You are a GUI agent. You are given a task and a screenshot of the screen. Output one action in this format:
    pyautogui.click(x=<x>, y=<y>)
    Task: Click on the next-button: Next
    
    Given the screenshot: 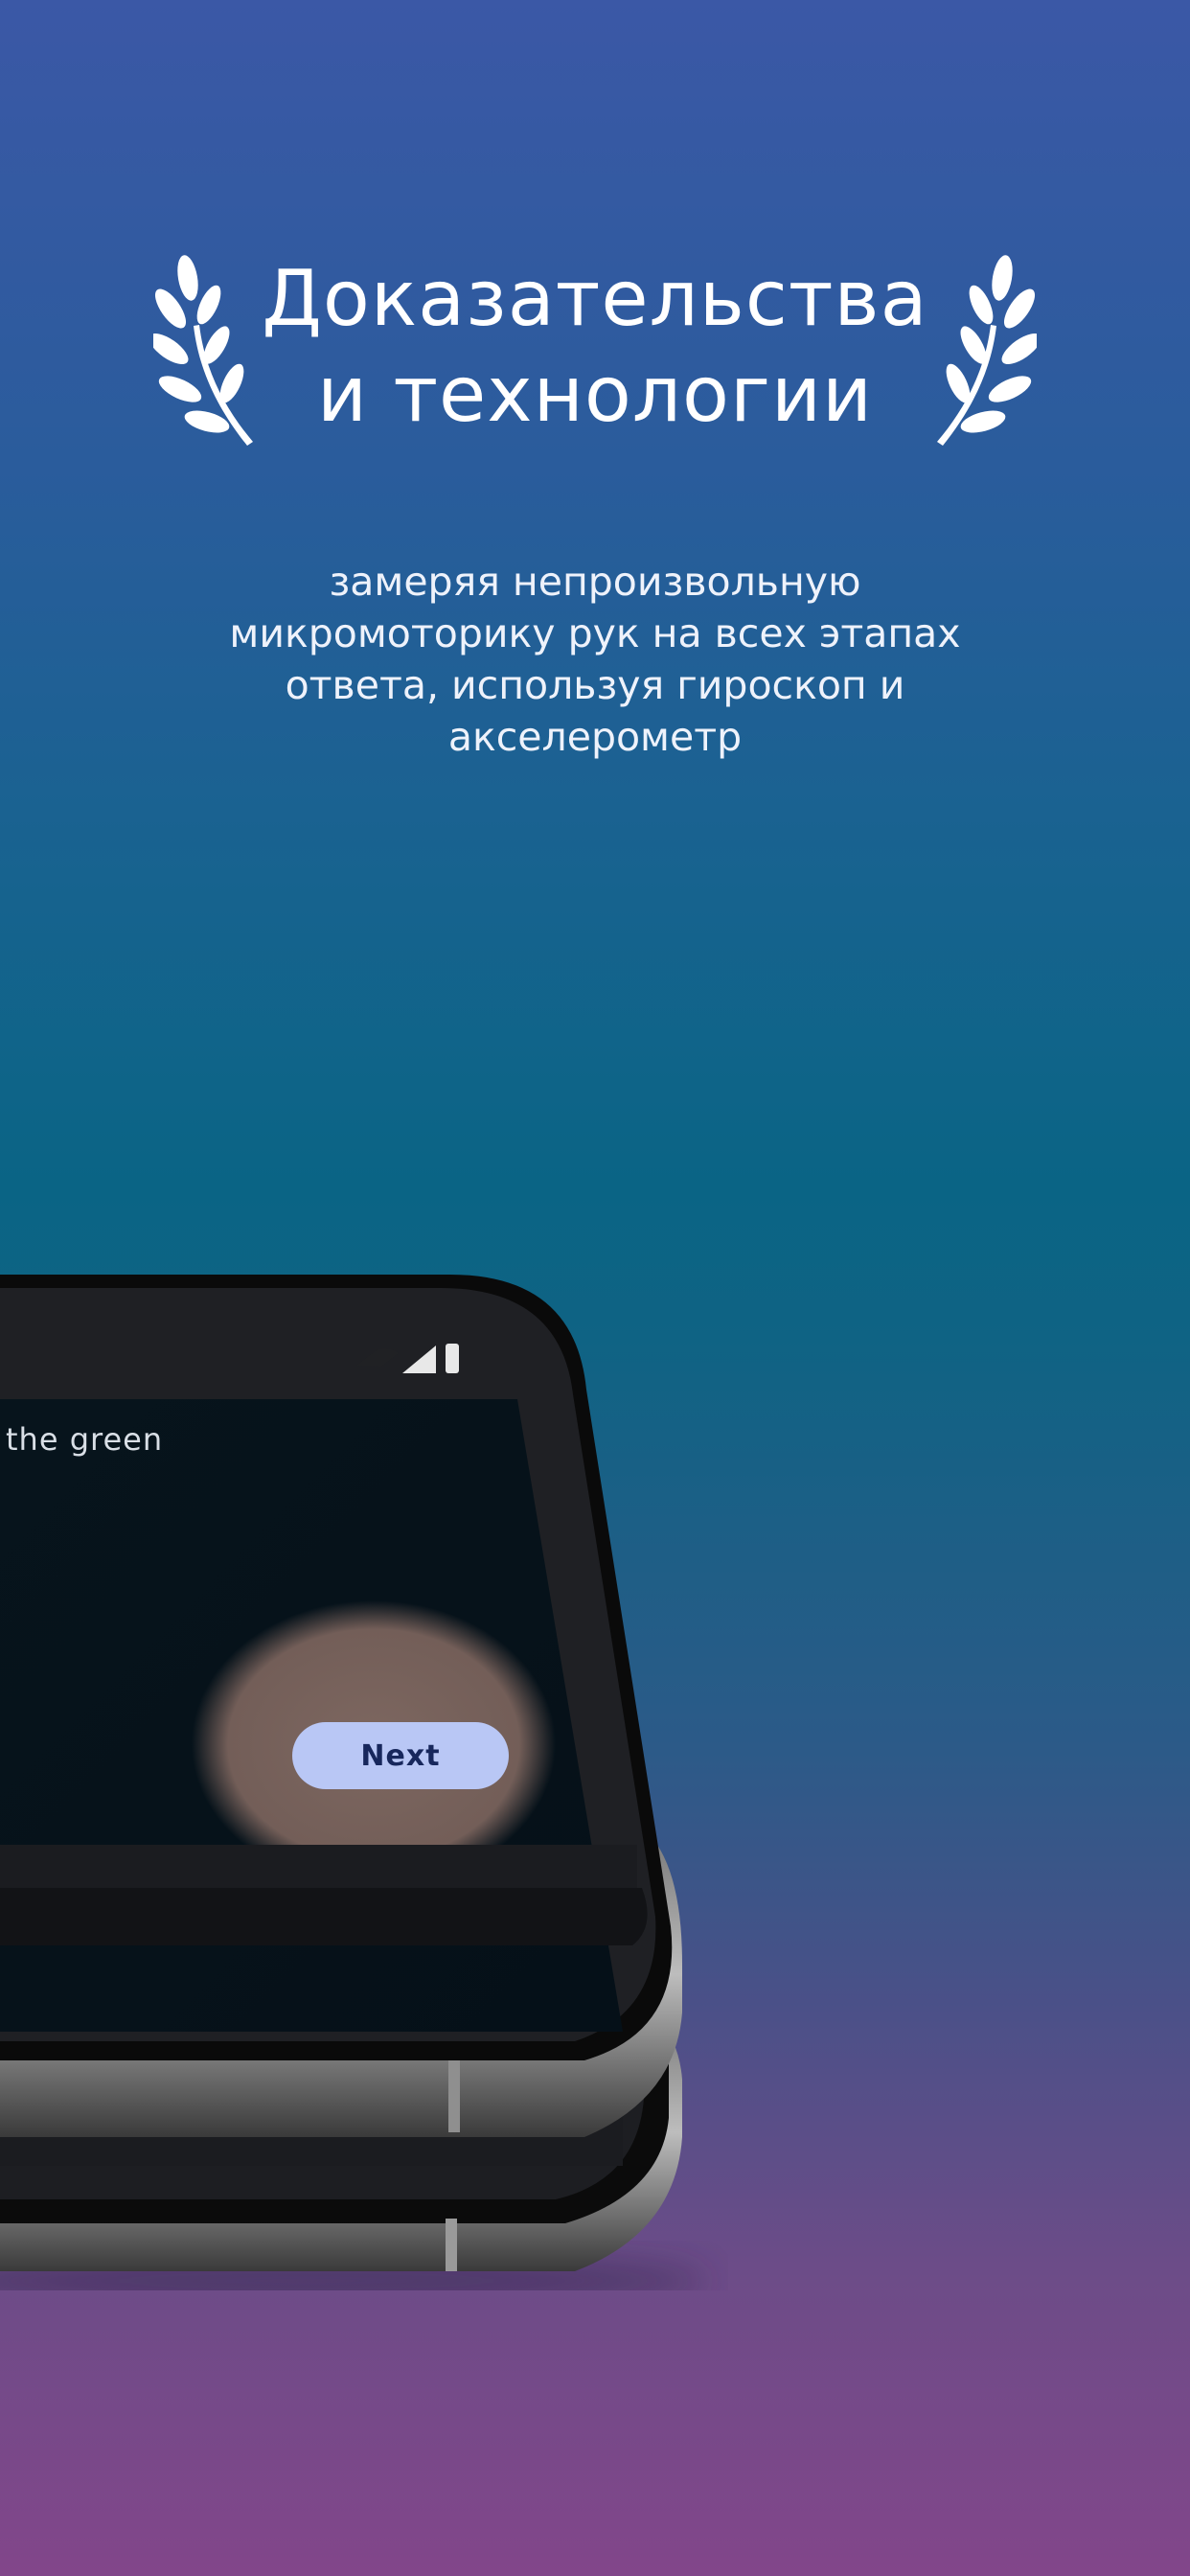 What is the action you would take?
    pyautogui.click(x=401, y=1755)
    